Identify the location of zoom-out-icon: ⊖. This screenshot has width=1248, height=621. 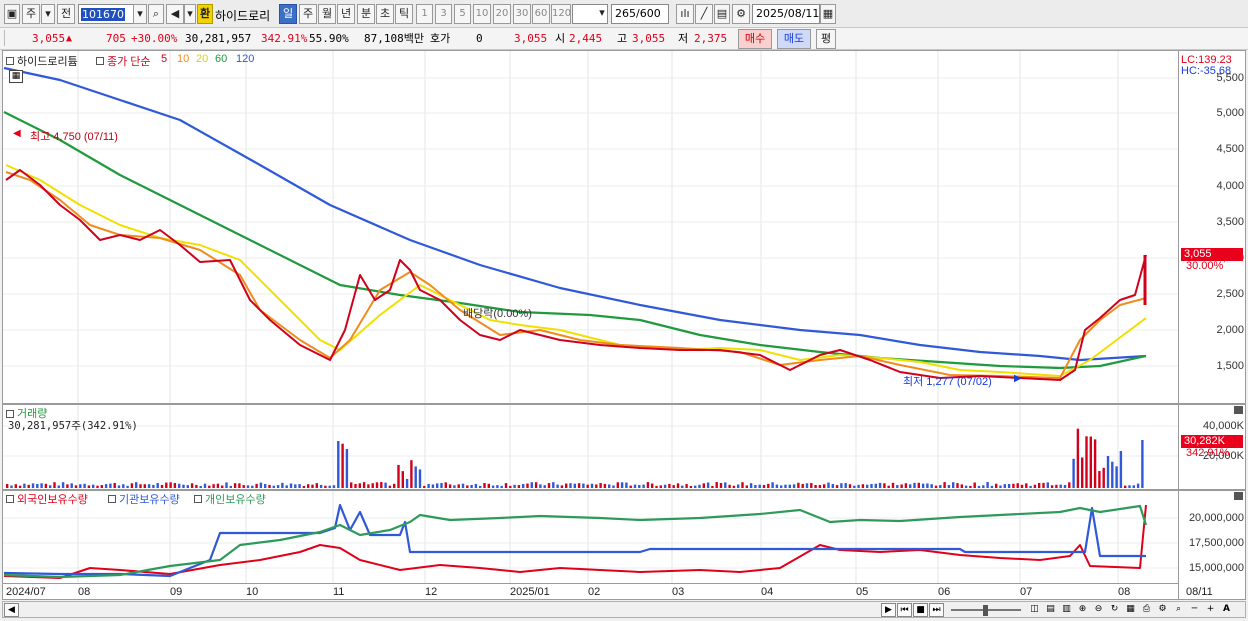
(1098, 610).